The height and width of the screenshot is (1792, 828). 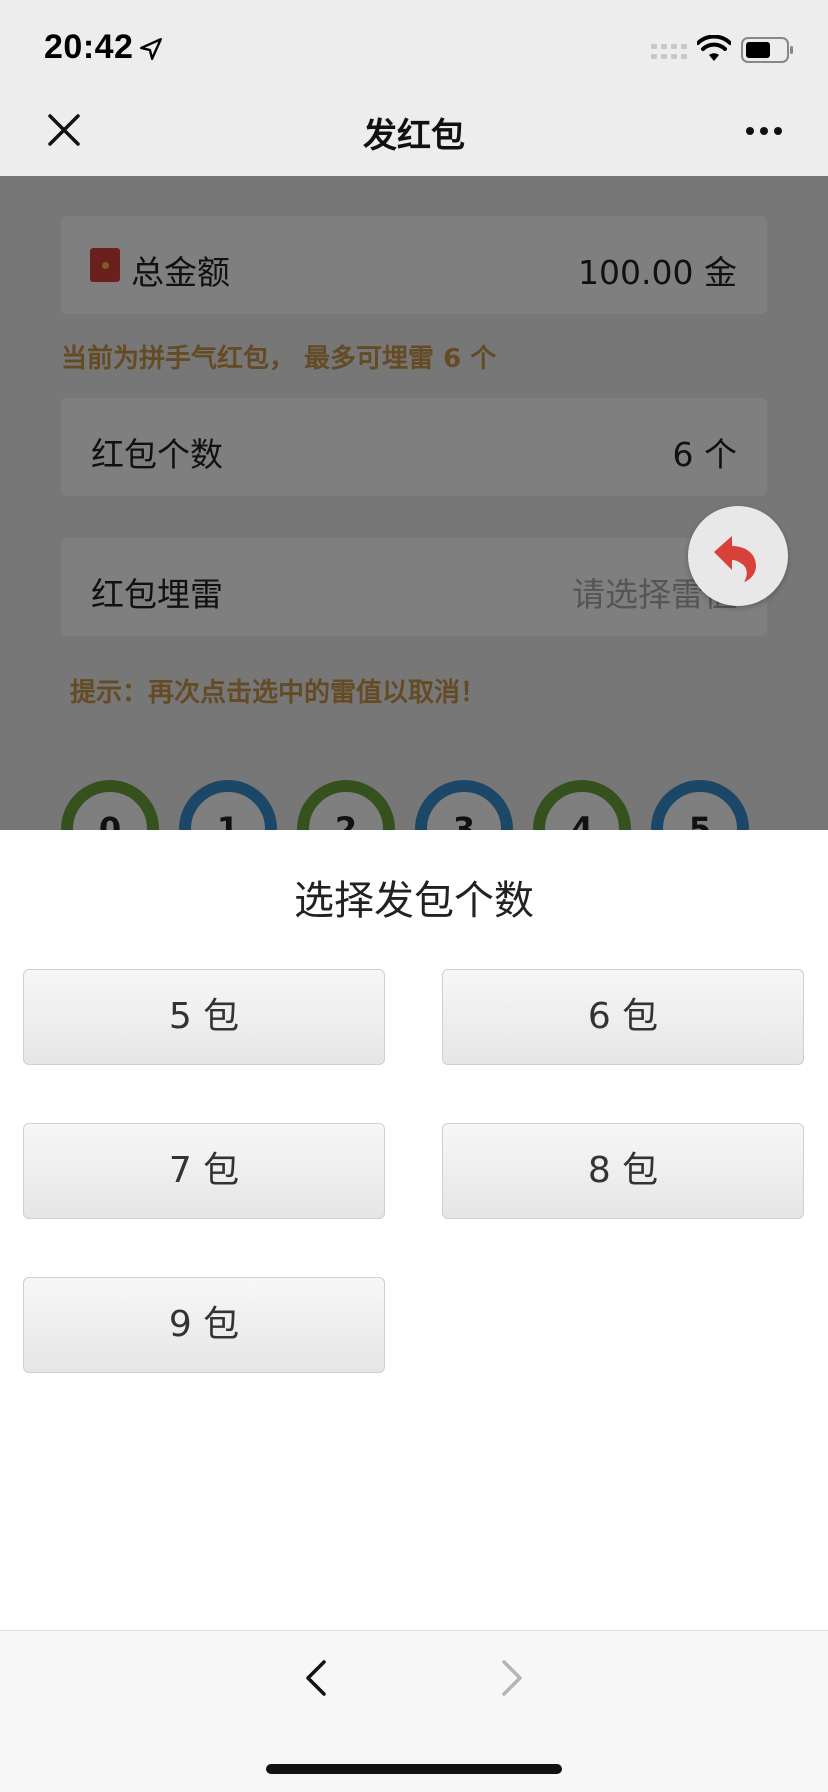 I want to click on undo-button, so click(x=738, y=556).